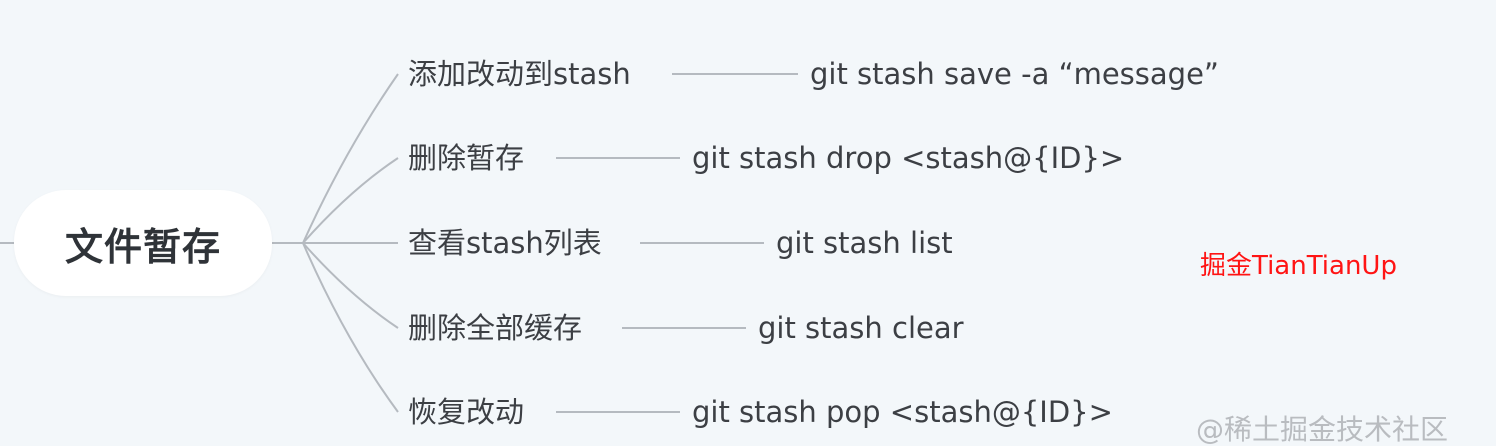 The height and width of the screenshot is (446, 1496). What do you see at coordinates (495, 328) in the screenshot?
I see `branch-label-clear-stash: 删除全部缓存` at bounding box center [495, 328].